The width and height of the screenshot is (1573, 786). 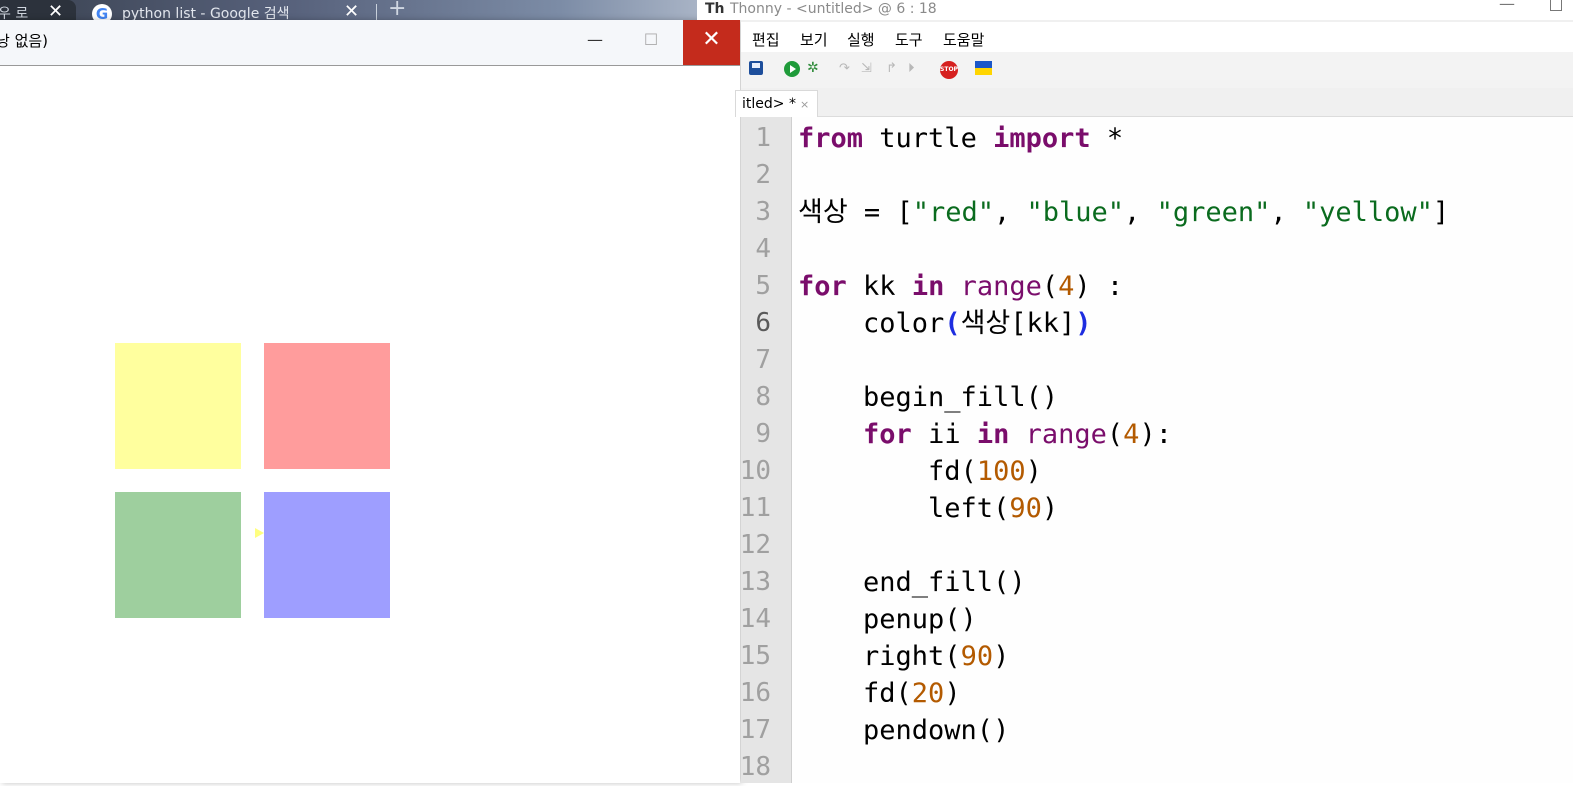 I want to click on code-token: import, so click(x=1042, y=138).